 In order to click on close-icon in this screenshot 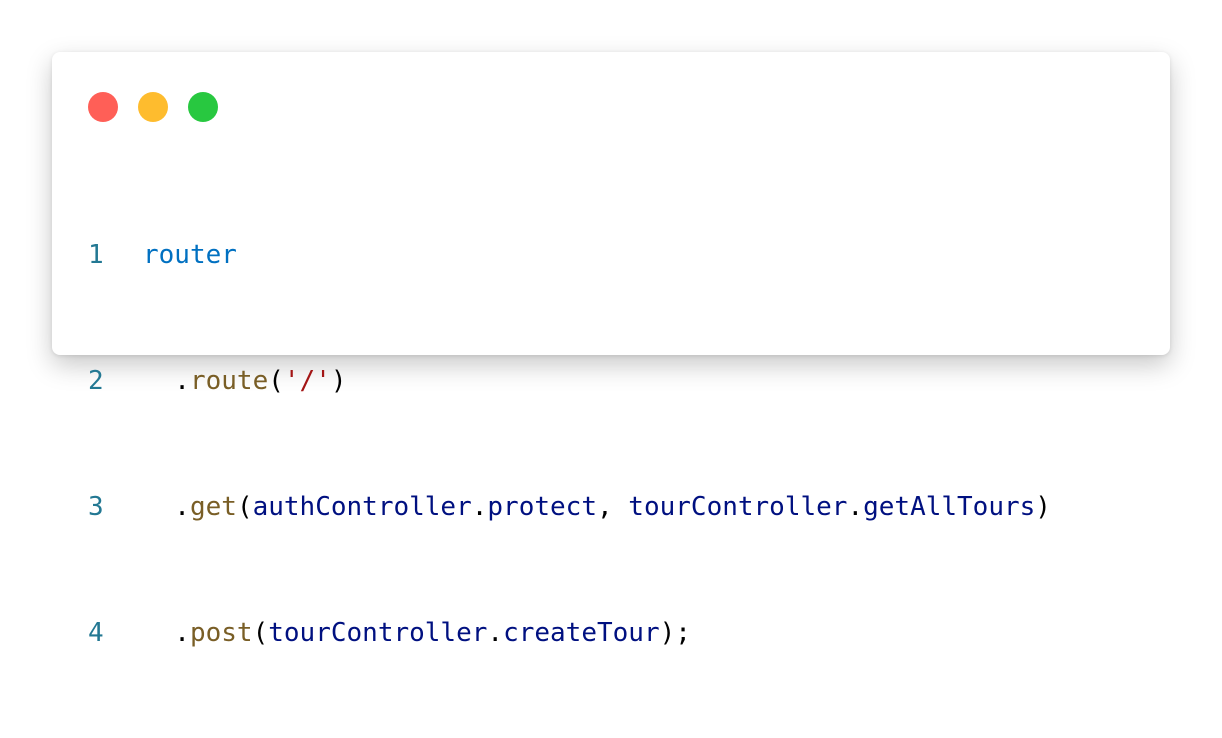, I will do `click(103, 107)`.